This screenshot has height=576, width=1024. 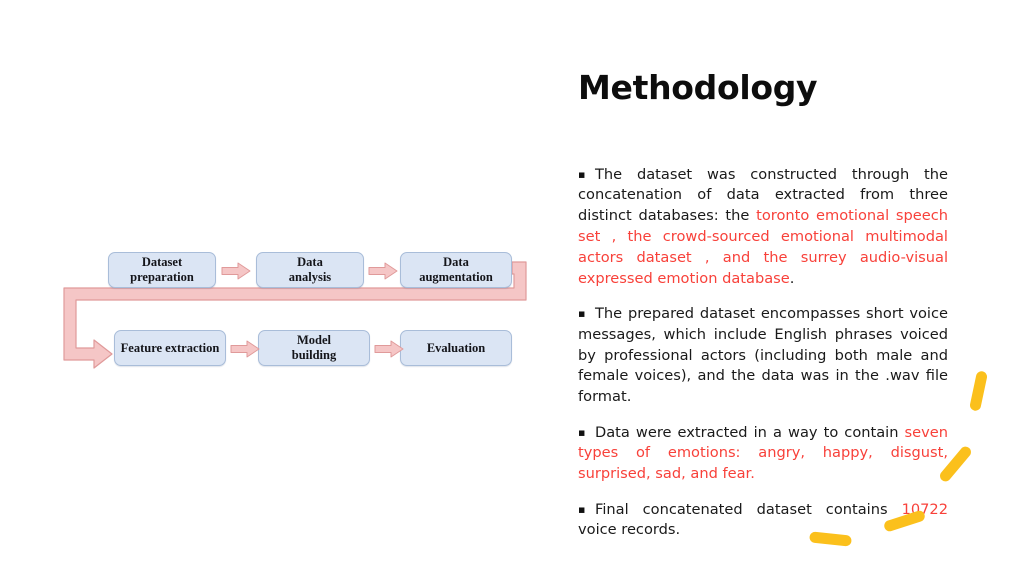 I want to click on box-feature-extraction: Feature extraction, so click(x=170, y=348).